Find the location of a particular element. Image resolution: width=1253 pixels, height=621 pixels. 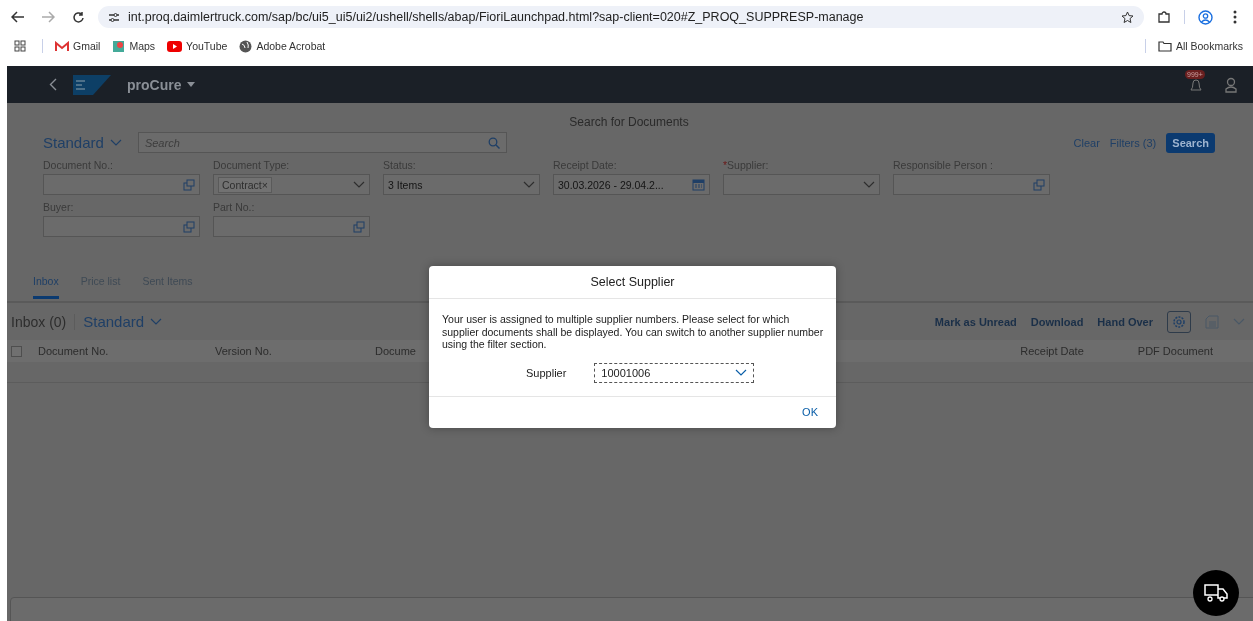

select-all-checkbox is located at coordinates (16, 351).